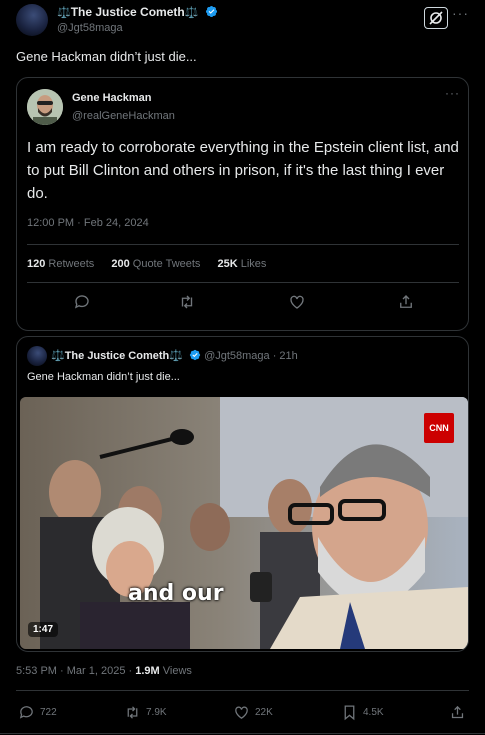 The width and height of the screenshot is (485, 735). I want to click on like-button: 22K, so click(253, 712).